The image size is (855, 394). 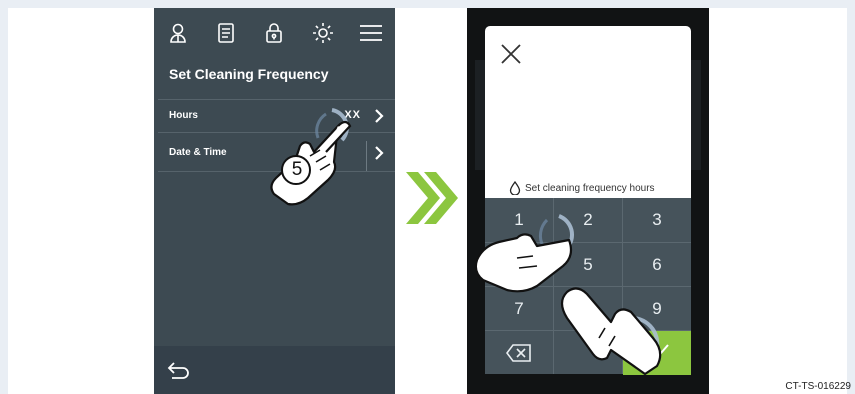 What do you see at coordinates (432, 198) in the screenshot?
I see `next-step-arrow-icon` at bounding box center [432, 198].